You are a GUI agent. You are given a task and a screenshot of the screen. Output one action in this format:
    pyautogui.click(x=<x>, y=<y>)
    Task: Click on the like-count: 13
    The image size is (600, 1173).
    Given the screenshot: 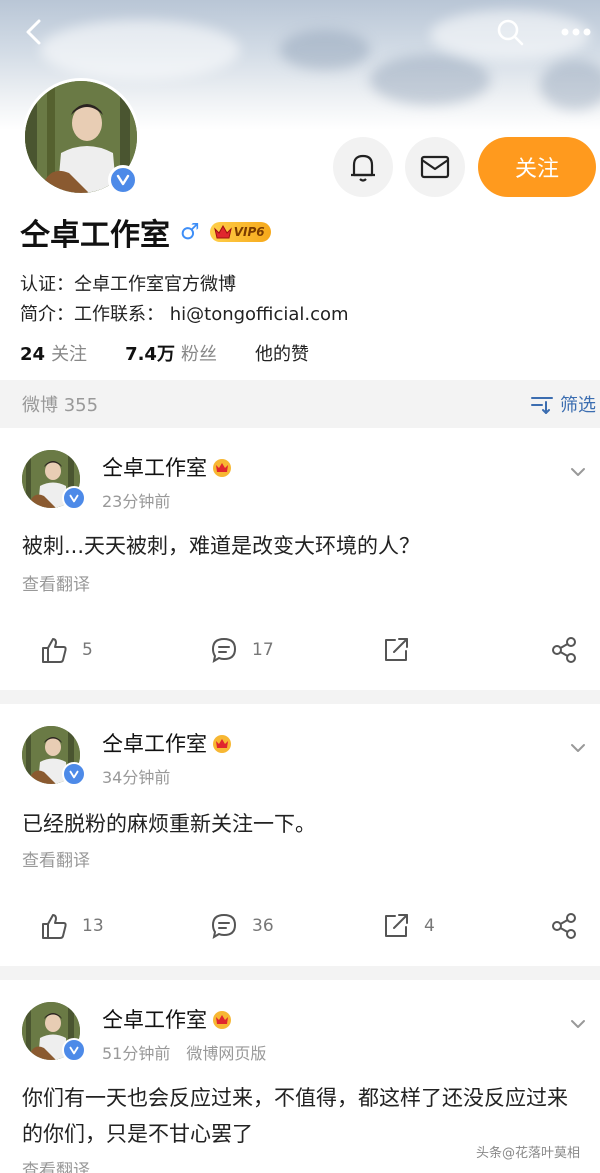 What is the action you would take?
    pyautogui.click(x=93, y=926)
    